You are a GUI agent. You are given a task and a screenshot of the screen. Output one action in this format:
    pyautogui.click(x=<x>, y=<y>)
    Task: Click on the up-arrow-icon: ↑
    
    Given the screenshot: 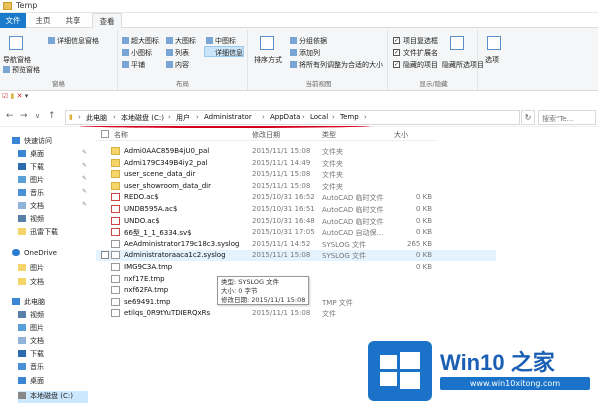 What is the action you would take?
    pyautogui.click(x=52, y=116)
    